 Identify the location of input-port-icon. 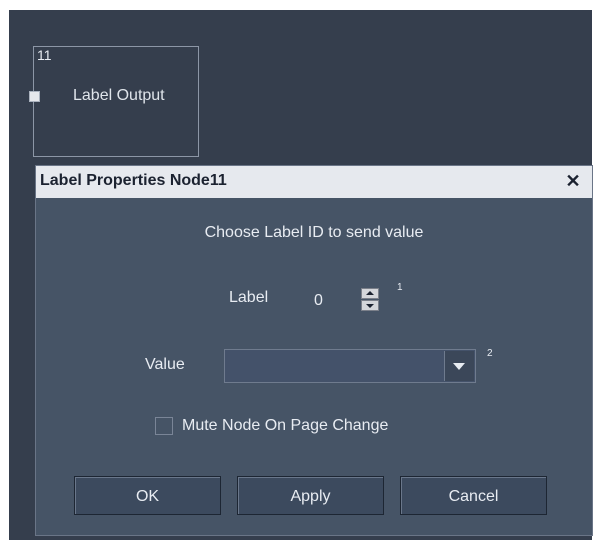
(34, 96).